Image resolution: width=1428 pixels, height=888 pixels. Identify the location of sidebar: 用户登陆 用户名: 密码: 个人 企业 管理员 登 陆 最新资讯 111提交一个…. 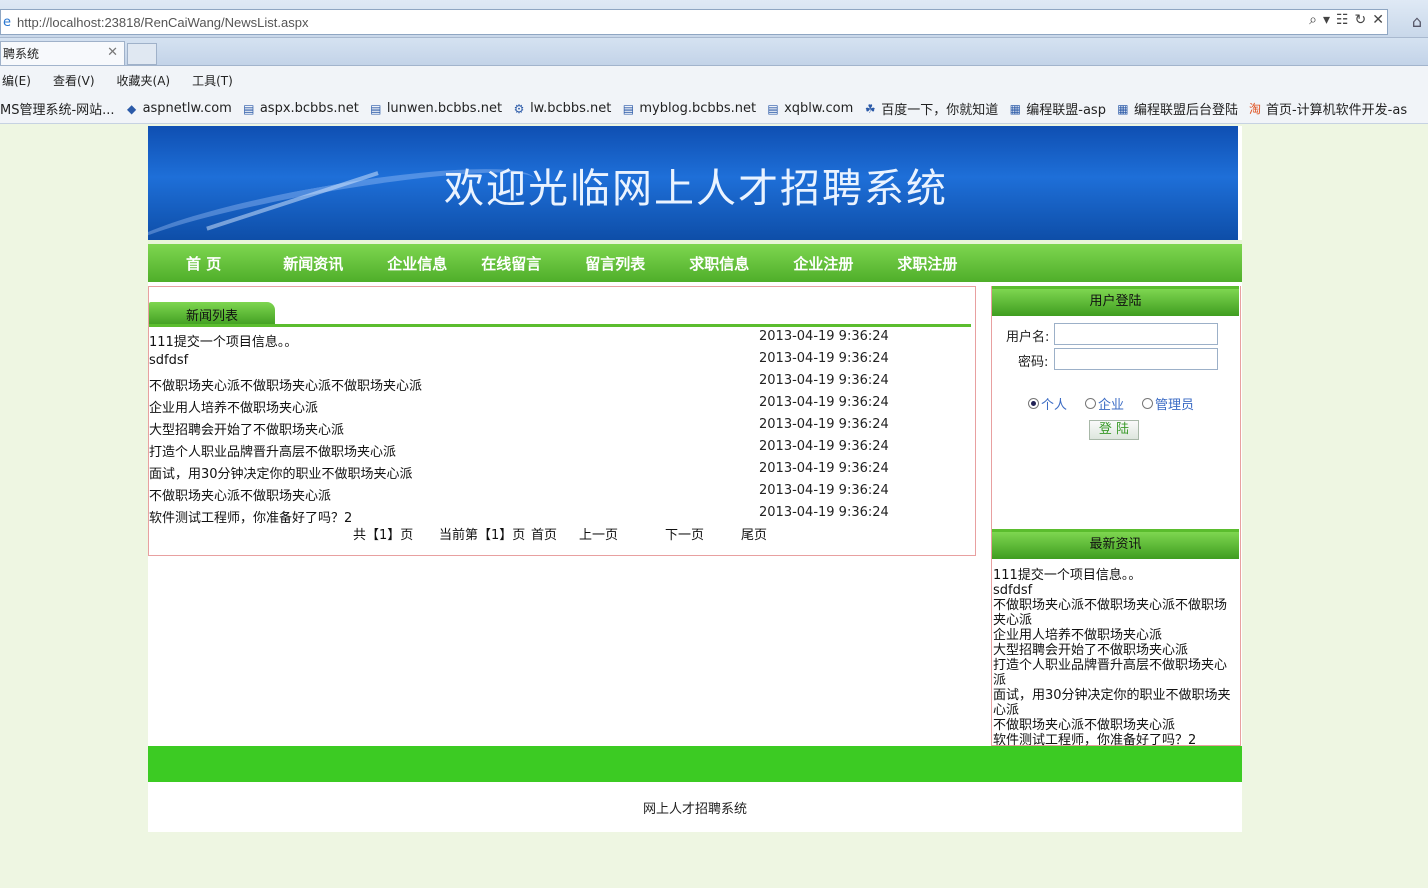
(1116, 517).